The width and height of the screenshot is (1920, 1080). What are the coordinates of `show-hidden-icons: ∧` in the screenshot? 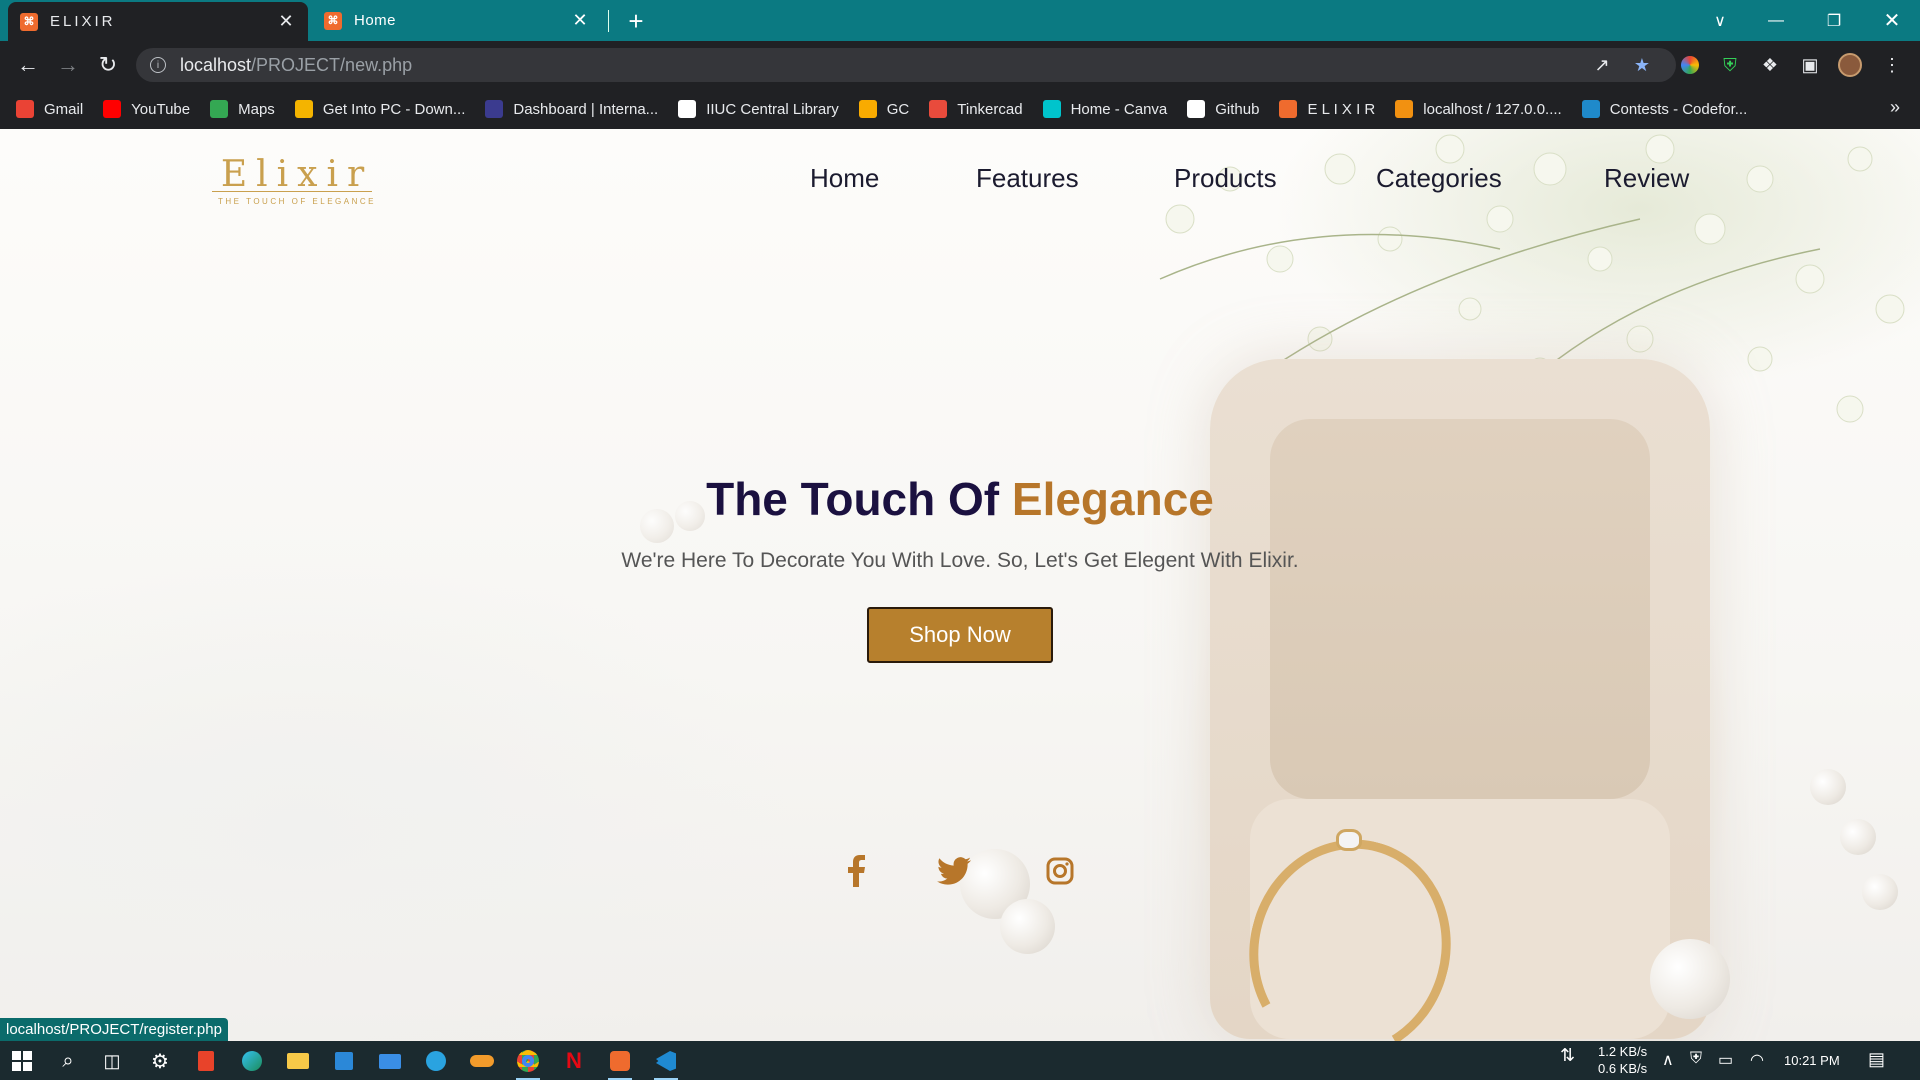 It's located at (1668, 1060).